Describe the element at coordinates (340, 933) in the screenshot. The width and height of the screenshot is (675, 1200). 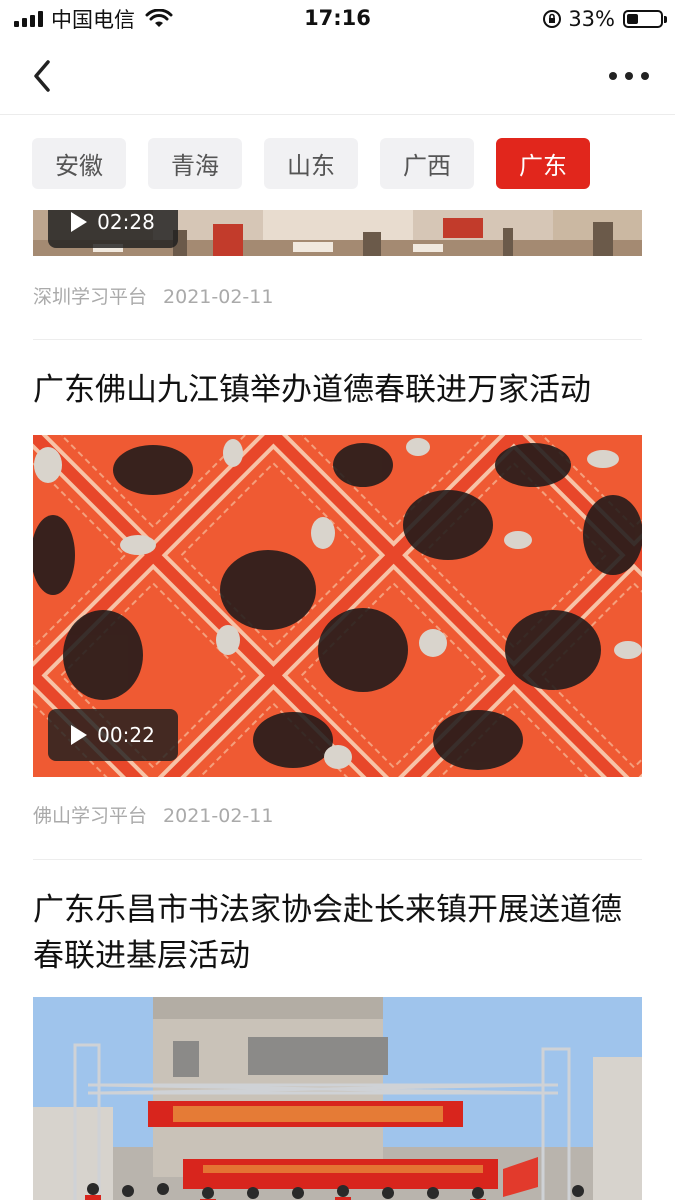
I see `article-title: 广东乐昌市书法家协会赴长来镇开展送道德春联进基层活动` at that location.